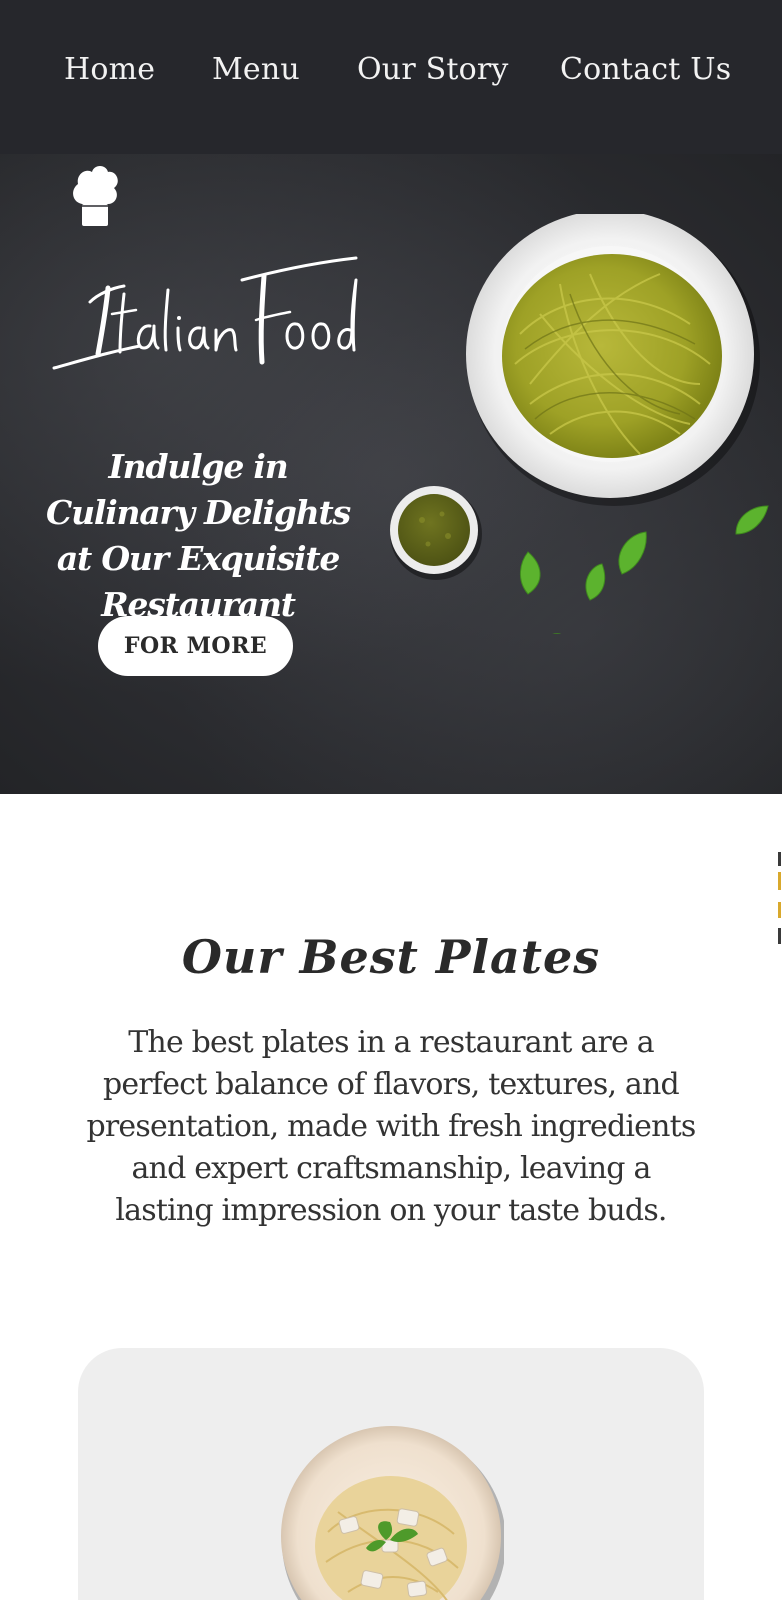 The image size is (782, 1600). I want to click on nav-item-our-story: Our Story, so click(433, 69).